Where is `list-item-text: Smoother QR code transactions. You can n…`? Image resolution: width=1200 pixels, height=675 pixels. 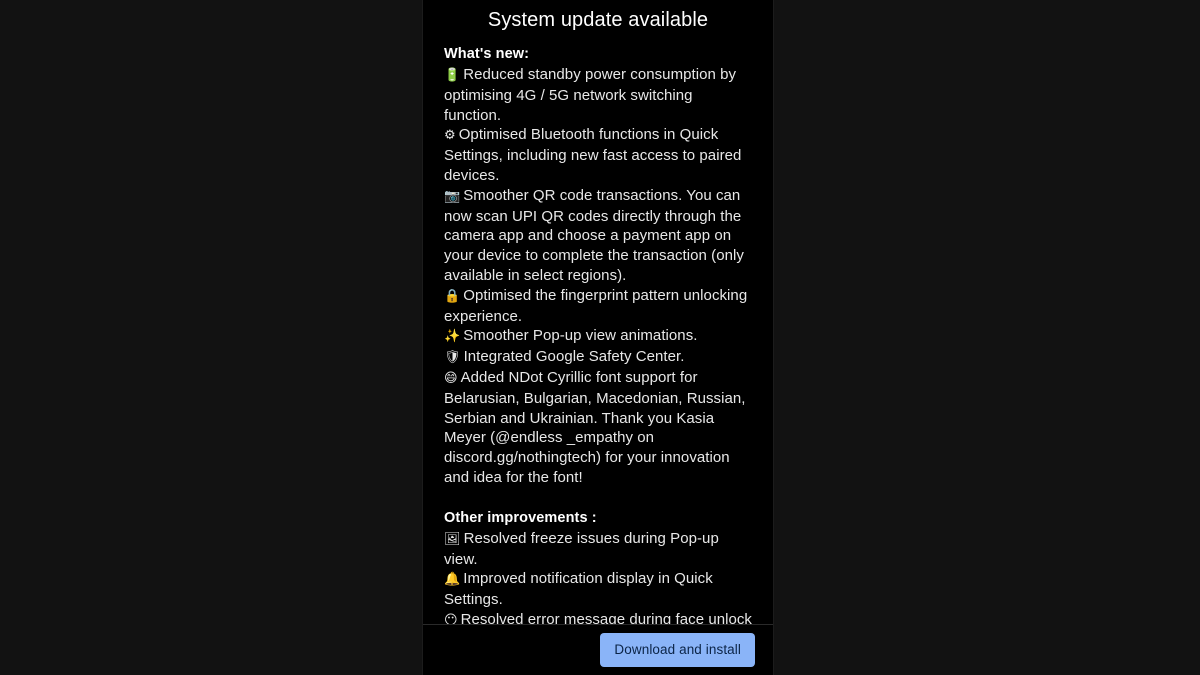 list-item-text: Smoother QR code transactions. You can n… is located at coordinates (594, 235).